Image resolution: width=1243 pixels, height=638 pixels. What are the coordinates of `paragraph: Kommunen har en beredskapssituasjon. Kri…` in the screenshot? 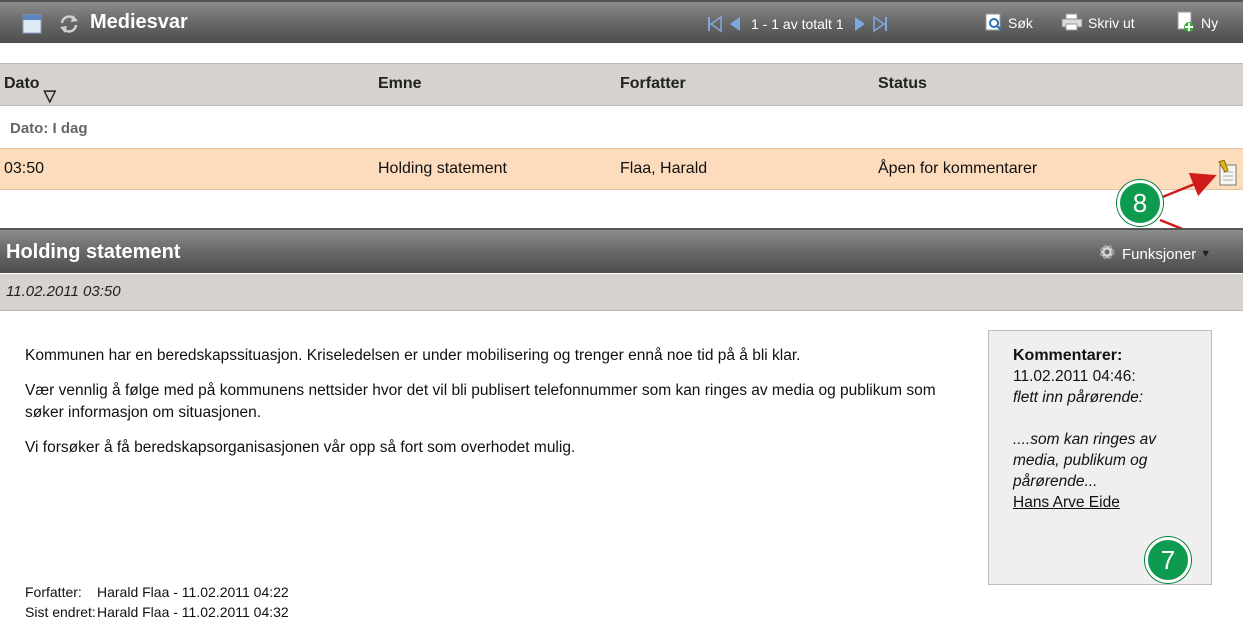 It's located at (413, 355).